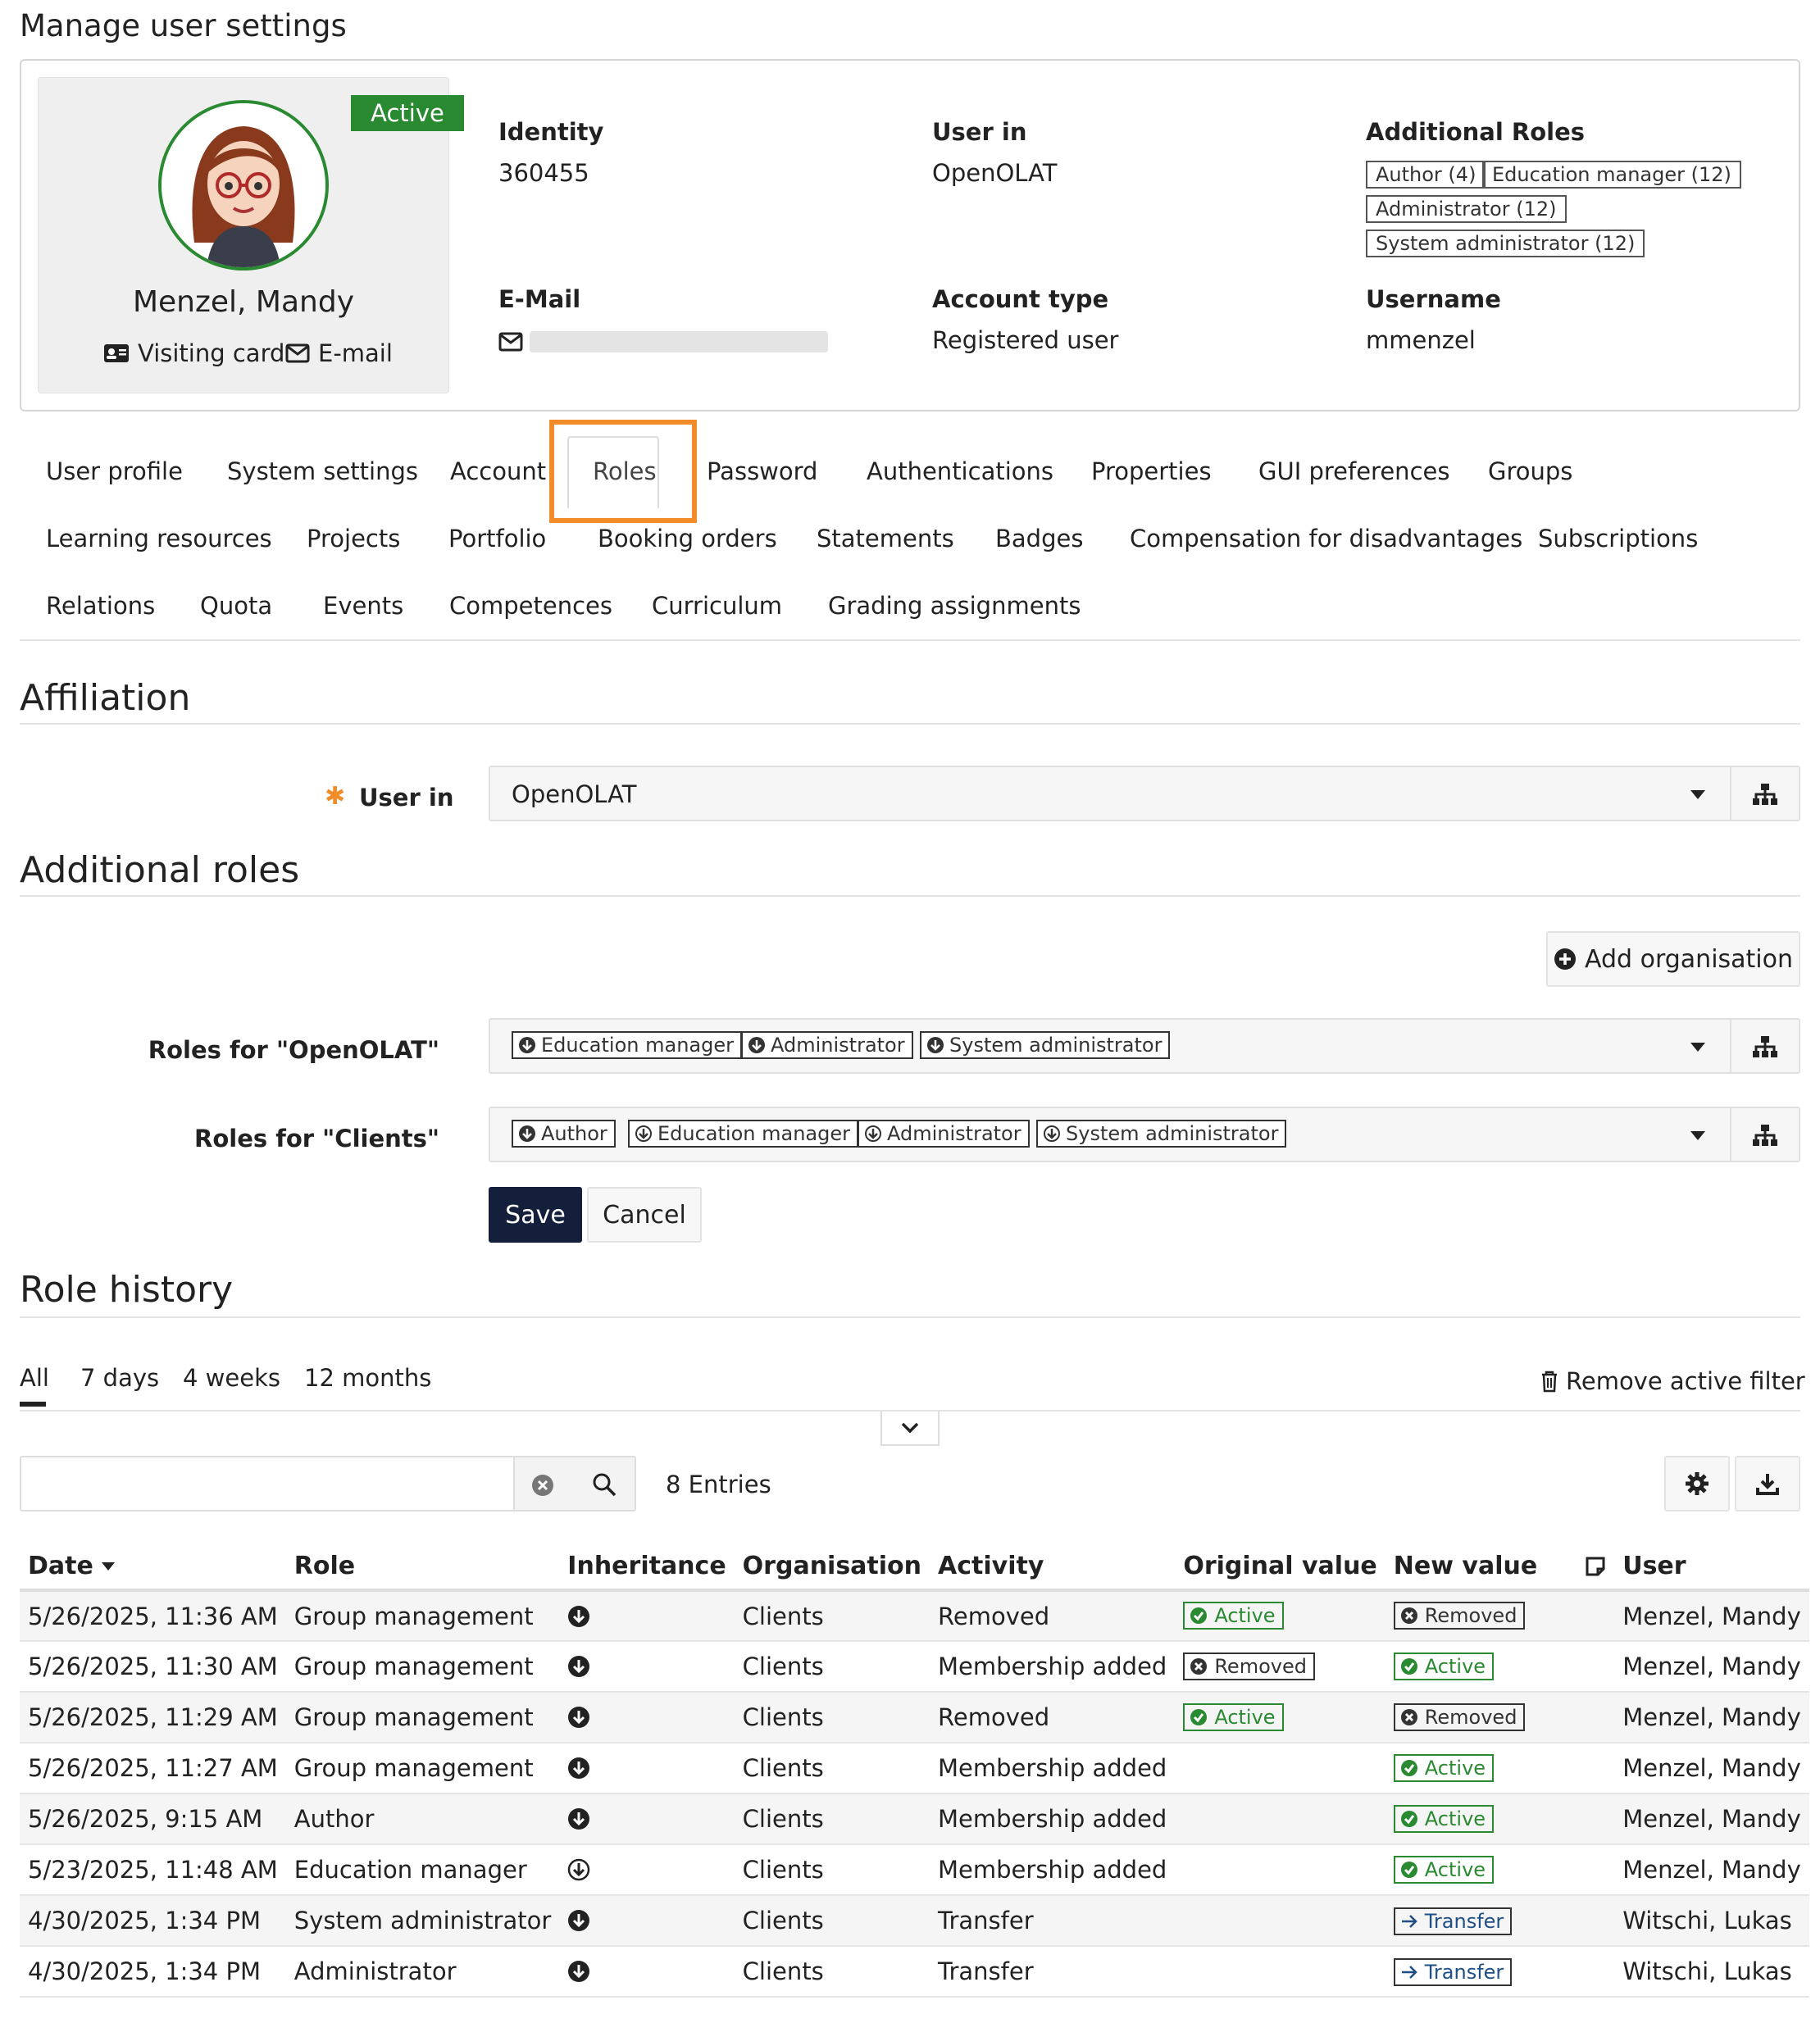 This screenshot has width=1820, height=2023. I want to click on download-button, so click(1767, 1484).